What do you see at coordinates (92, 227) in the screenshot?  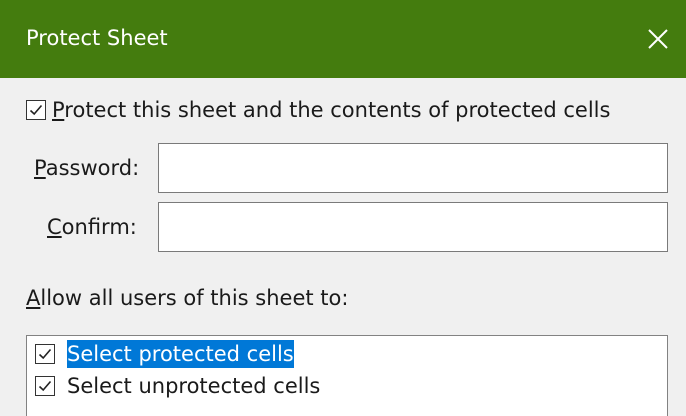 I see `confirm-label: Confirm:` at bounding box center [92, 227].